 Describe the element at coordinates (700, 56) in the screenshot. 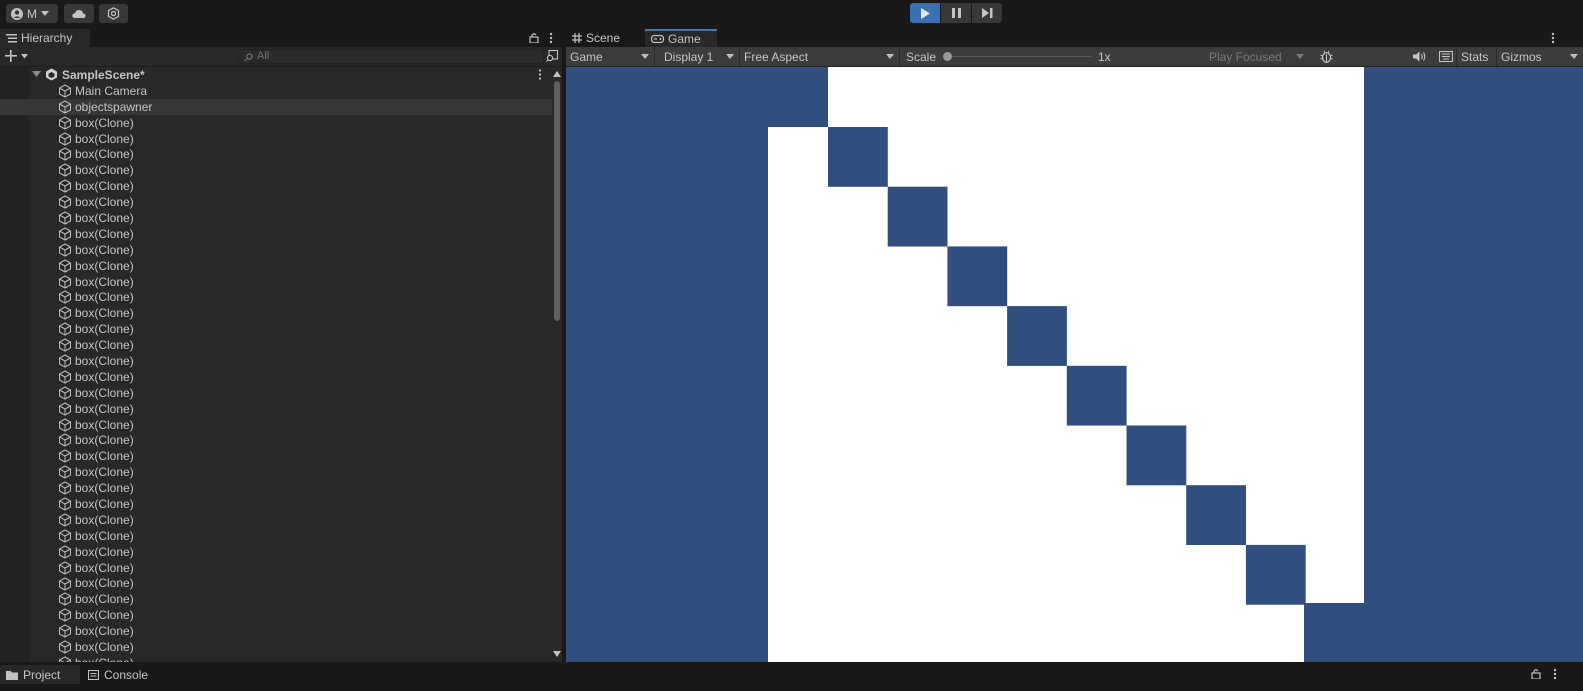

I see `display-dropdown: Display 1` at that location.